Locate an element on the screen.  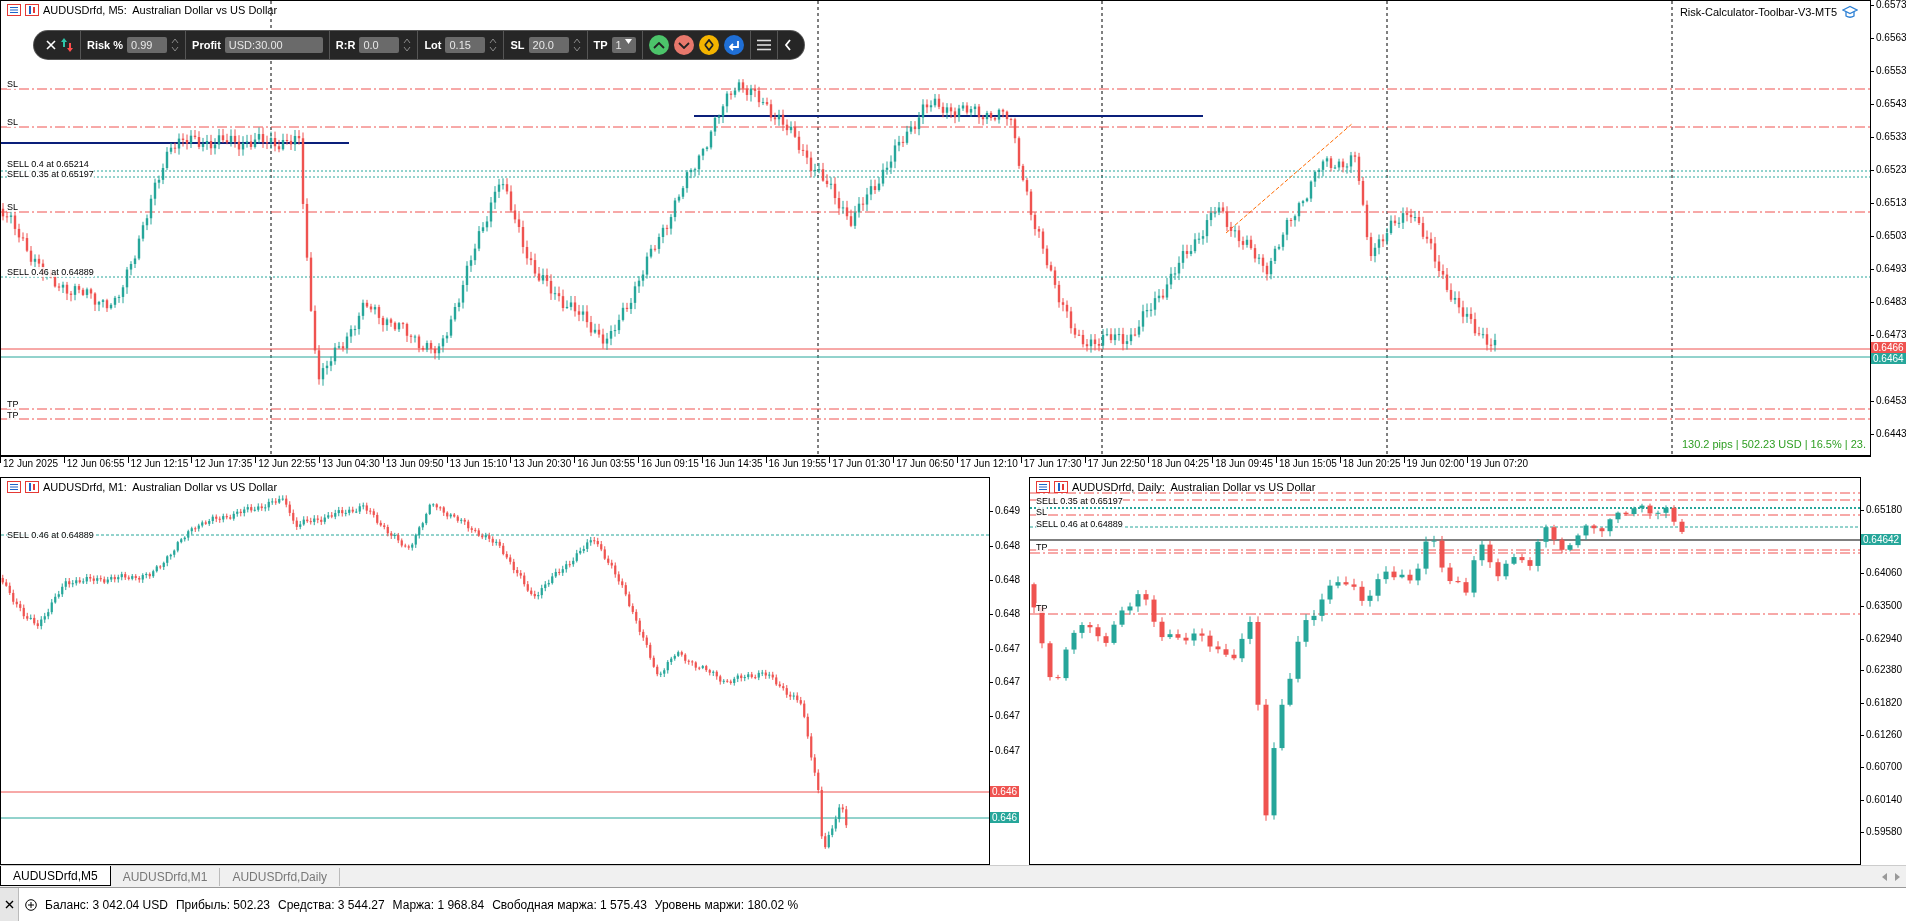
chart-title: AUDUSDrfd, M1: Australian Dollar vs US Dollar is located at coordinates (160, 487).